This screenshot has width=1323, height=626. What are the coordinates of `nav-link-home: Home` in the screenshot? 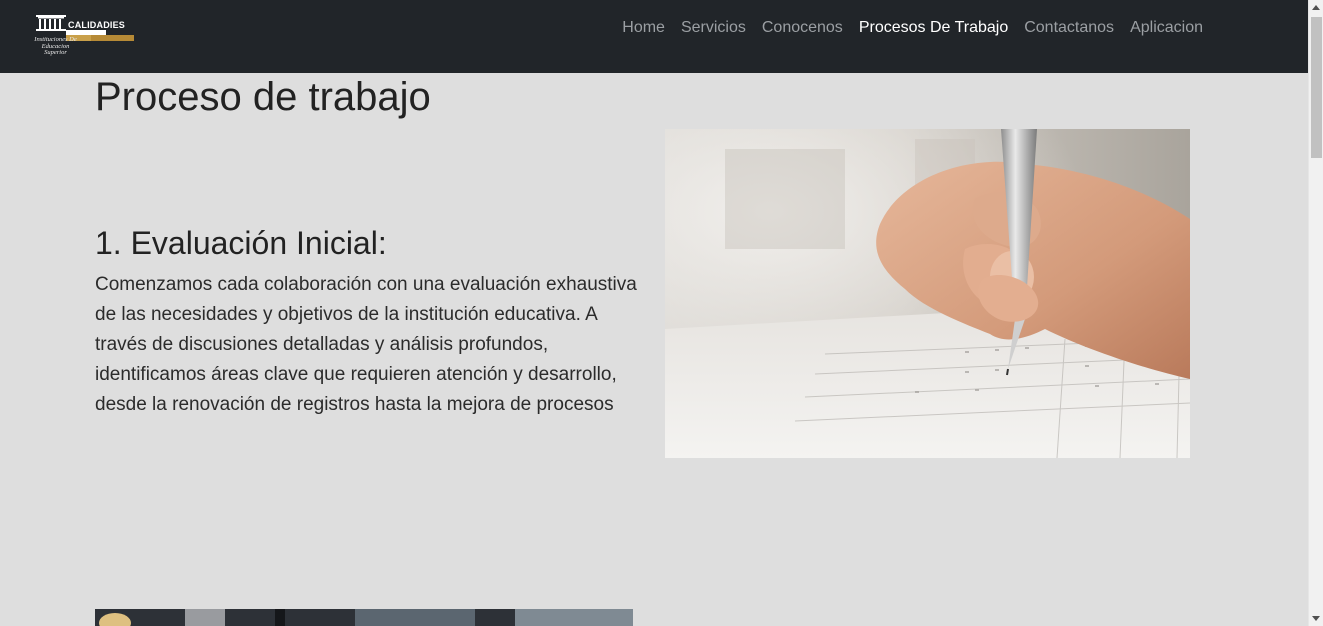 It's located at (643, 28).